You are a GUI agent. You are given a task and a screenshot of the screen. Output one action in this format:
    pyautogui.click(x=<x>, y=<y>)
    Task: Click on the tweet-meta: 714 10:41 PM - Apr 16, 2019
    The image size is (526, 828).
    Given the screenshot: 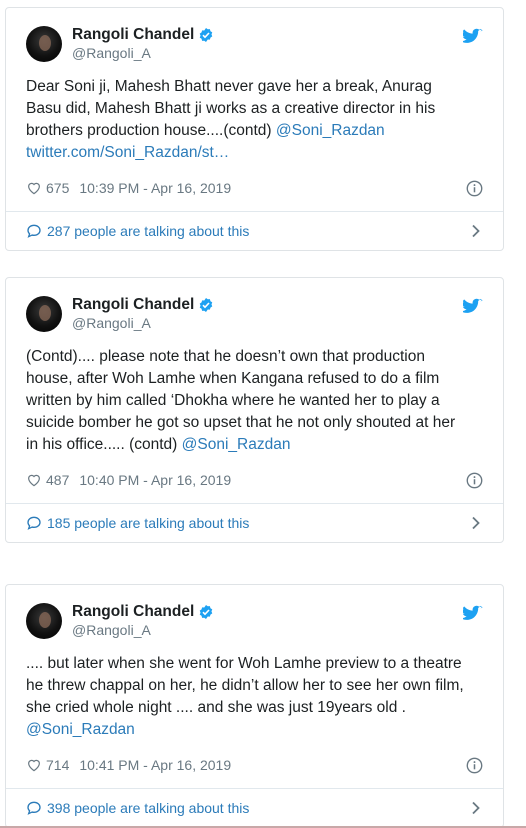 What is the action you would take?
    pyautogui.click(x=254, y=765)
    